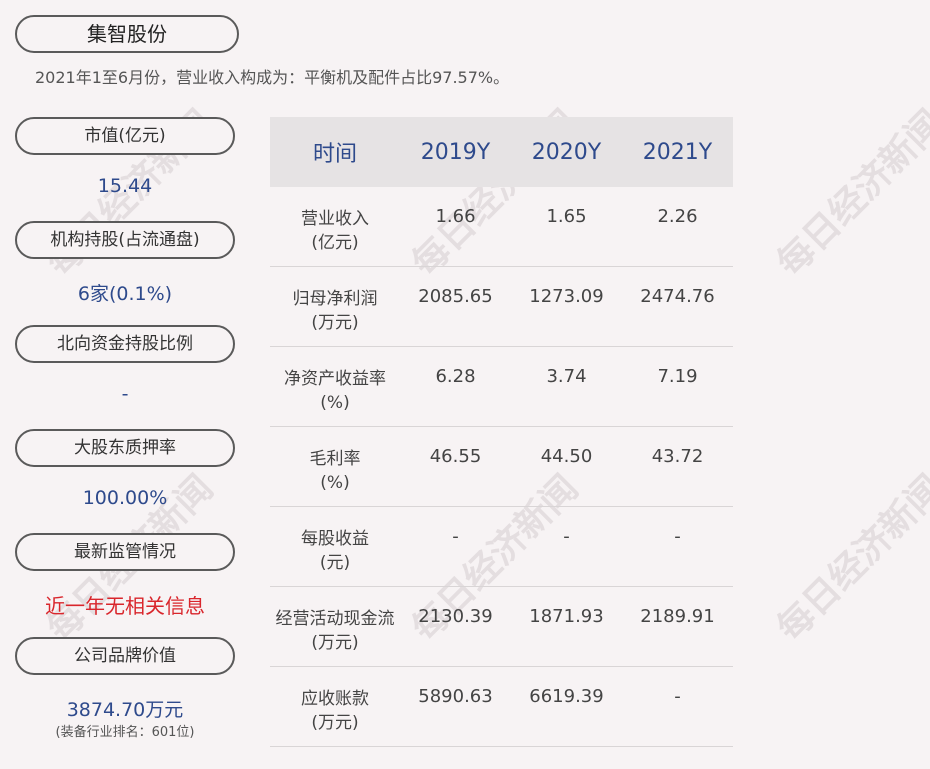  I want to click on cell-value: 46.55, so click(455, 456).